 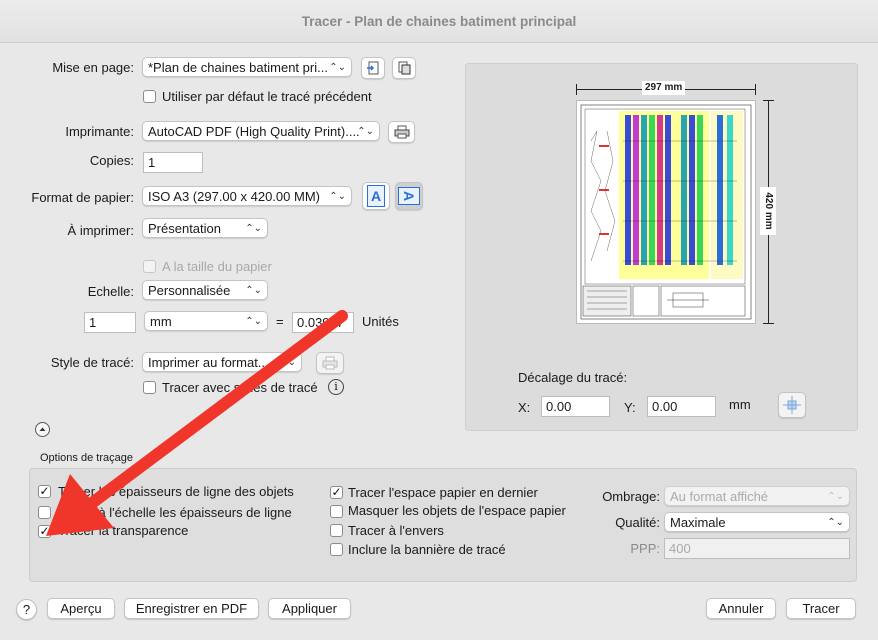 I want to click on scale-value: Personnalisée, so click(x=189, y=290).